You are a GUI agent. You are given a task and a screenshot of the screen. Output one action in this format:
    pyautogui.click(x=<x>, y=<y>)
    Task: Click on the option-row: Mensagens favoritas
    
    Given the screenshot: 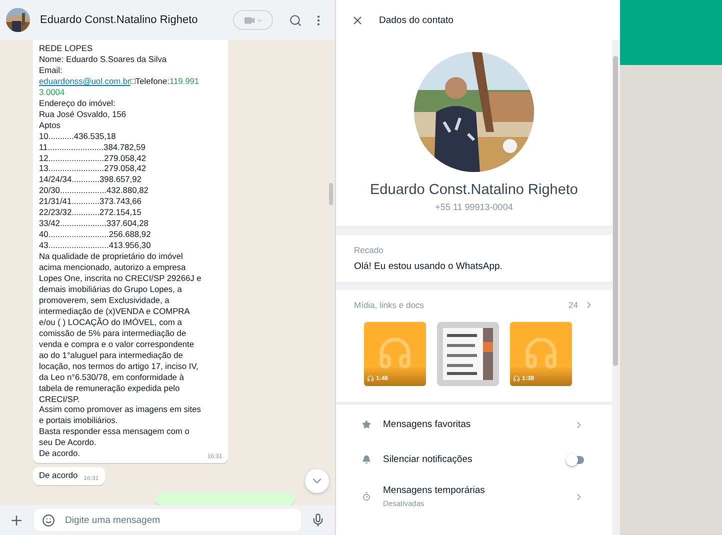 What is the action you would take?
    pyautogui.click(x=474, y=424)
    